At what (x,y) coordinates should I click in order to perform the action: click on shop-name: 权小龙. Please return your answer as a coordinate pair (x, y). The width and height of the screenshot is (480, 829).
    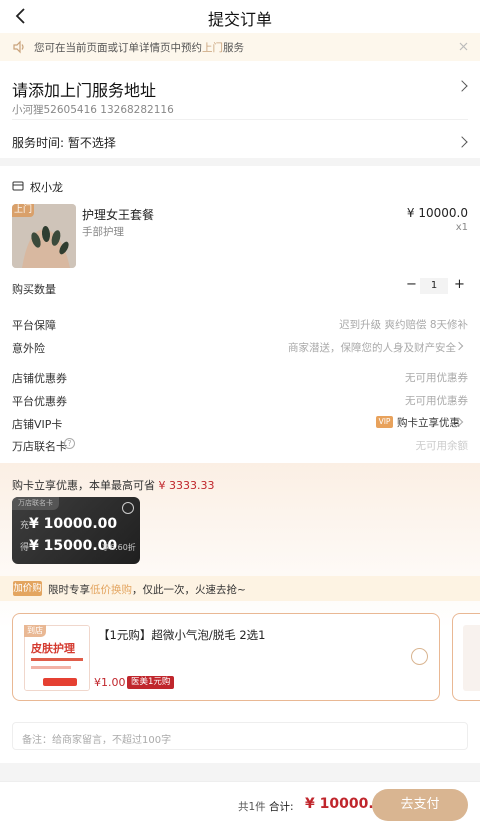
    Looking at the image, I should click on (46, 187).